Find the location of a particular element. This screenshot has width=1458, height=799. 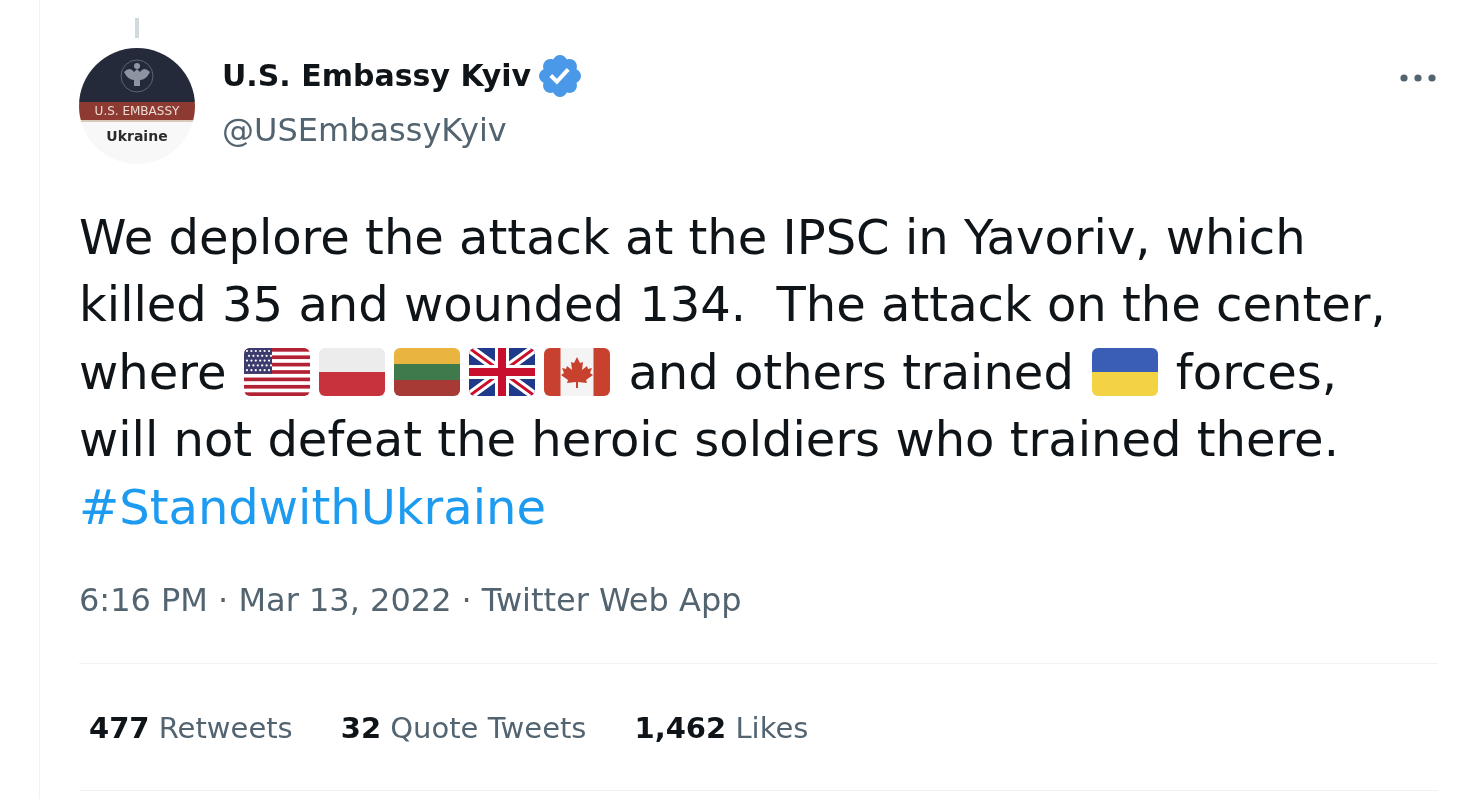

tweet-text: will not defeat the heroic soldiers who trained there. is located at coordinates (709, 439).